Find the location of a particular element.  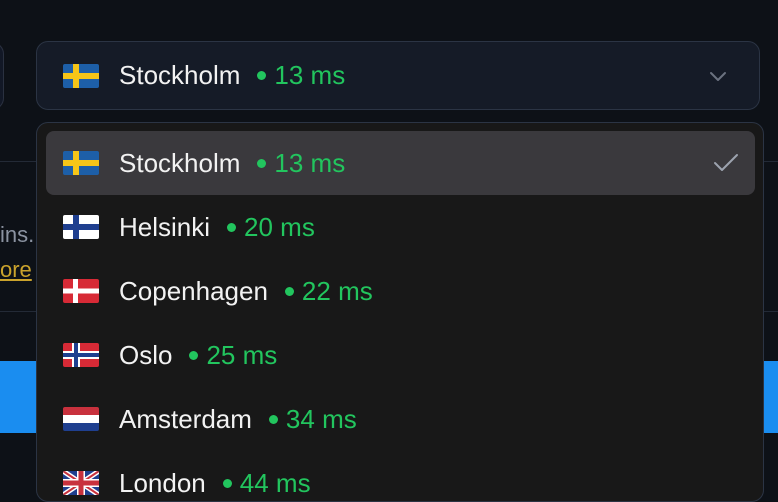

option-latency: 44 ms is located at coordinates (275, 482).